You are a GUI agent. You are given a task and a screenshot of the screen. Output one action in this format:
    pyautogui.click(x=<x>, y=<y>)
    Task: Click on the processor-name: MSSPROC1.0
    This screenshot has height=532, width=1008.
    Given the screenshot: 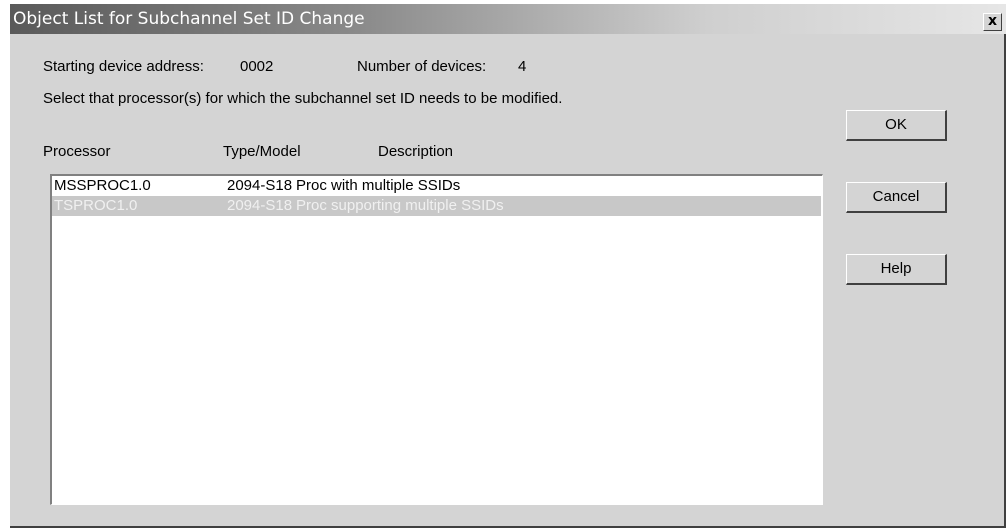 What is the action you would take?
    pyautogui.click(x=102, y=185)
    